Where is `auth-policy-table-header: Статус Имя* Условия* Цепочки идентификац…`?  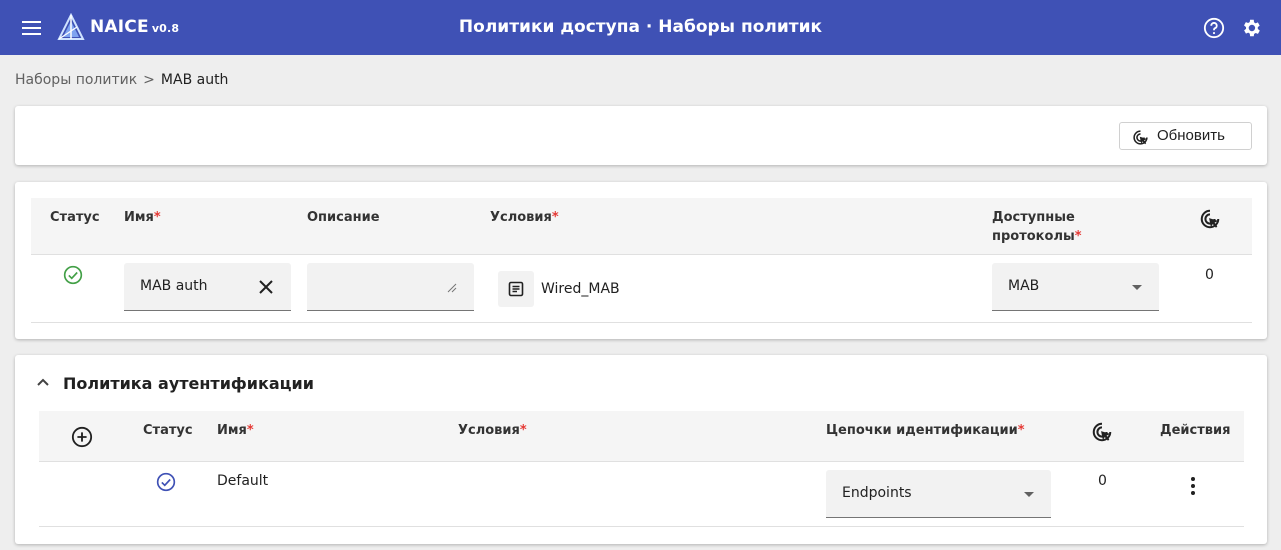
auth-policy-table-header: Статус Имя* Условия* Цепочки идентификац… is located at coordinates (641, 436).